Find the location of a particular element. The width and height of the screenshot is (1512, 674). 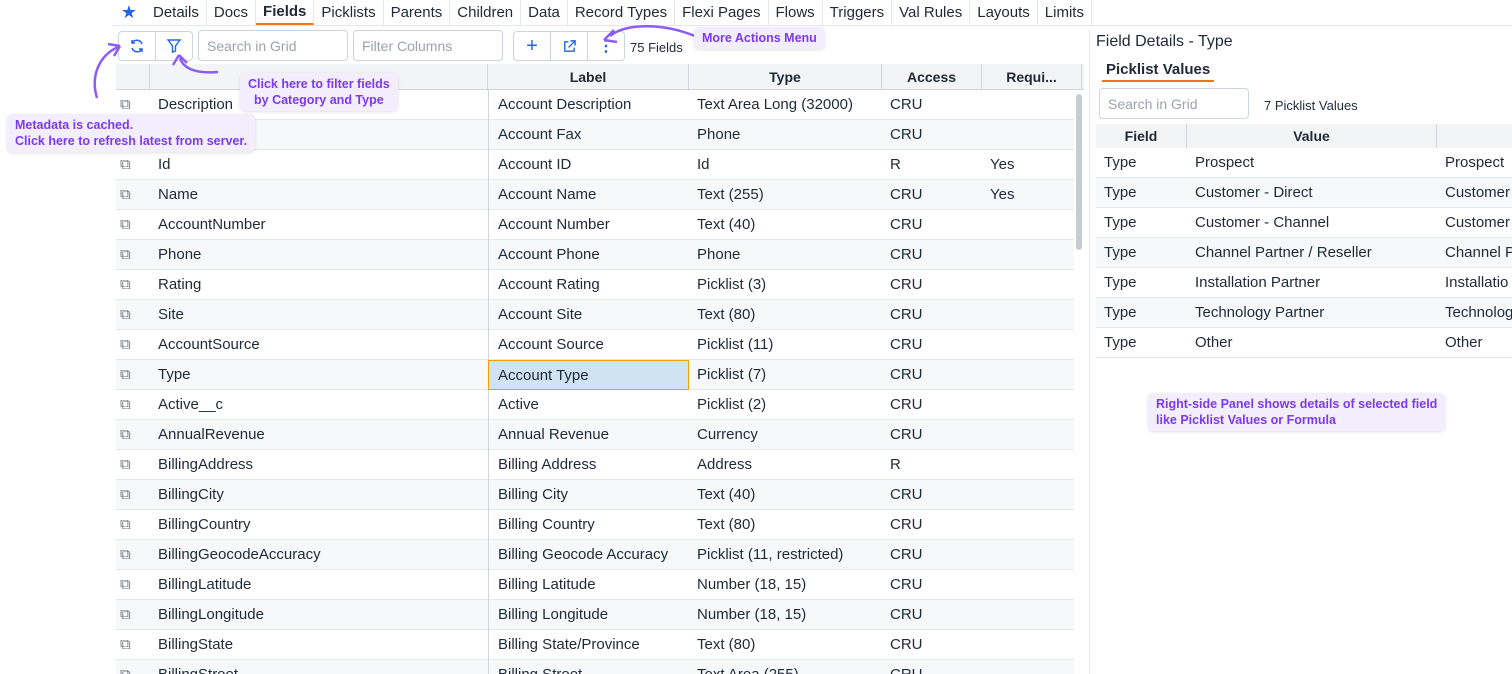

cell-label: Active is located at coordinates (588, 405).